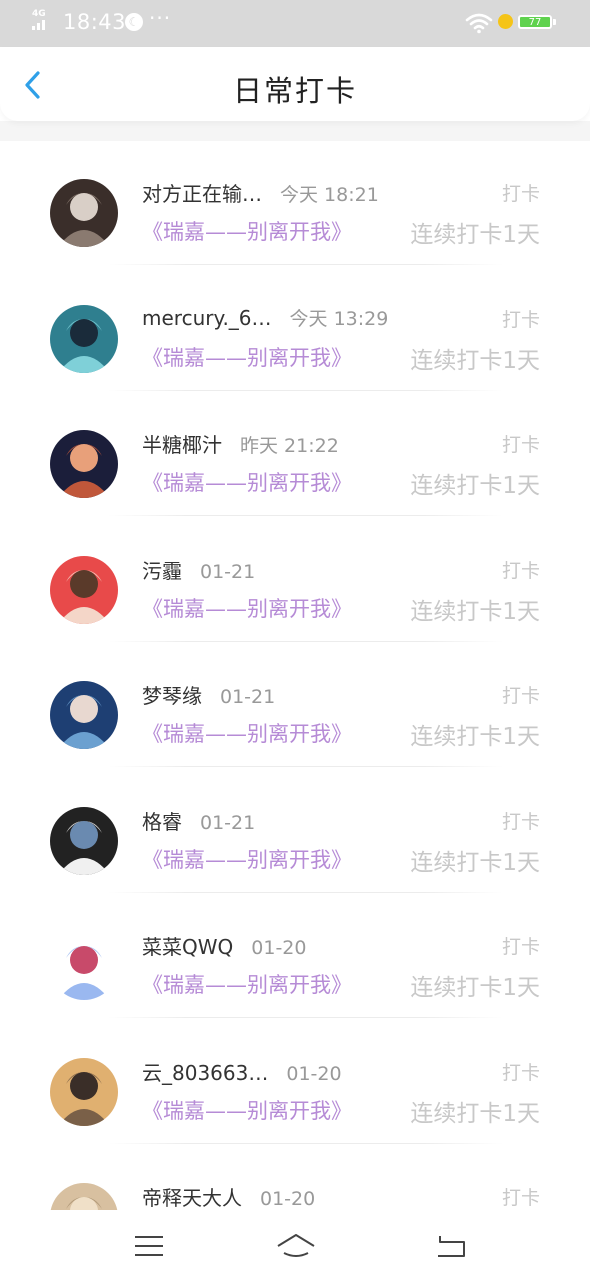  I want to click on wifi-icon, so click(479, 23).